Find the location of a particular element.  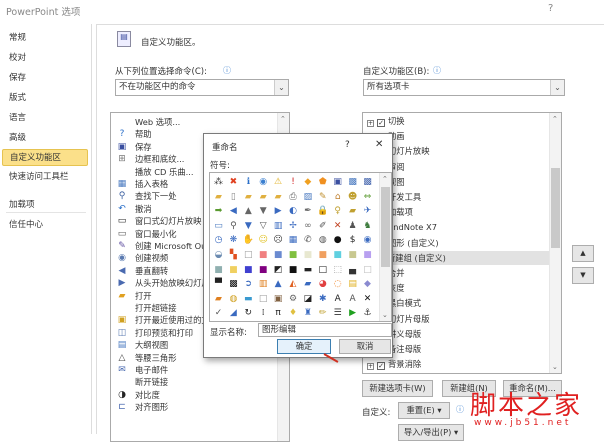

symbol-icon: ◉ is located at coordinates (367, 240).